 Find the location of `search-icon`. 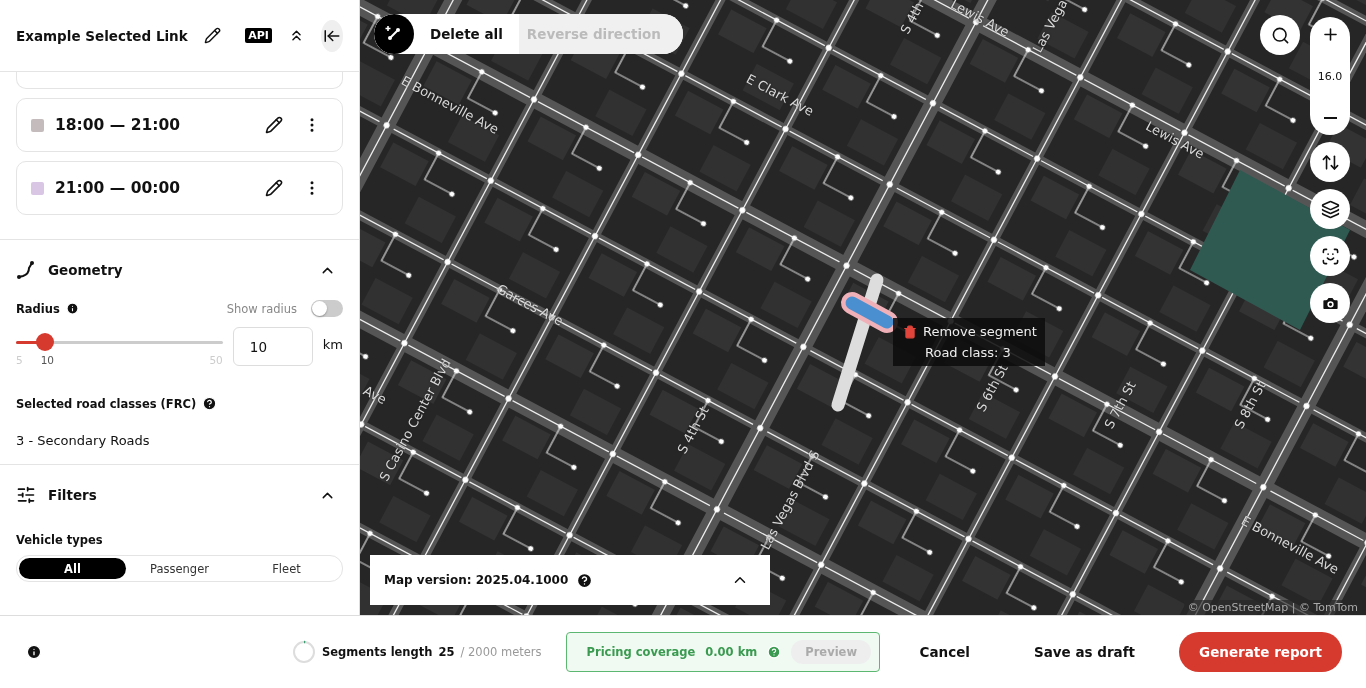

search-icon is located at coordinates (1280, 35).